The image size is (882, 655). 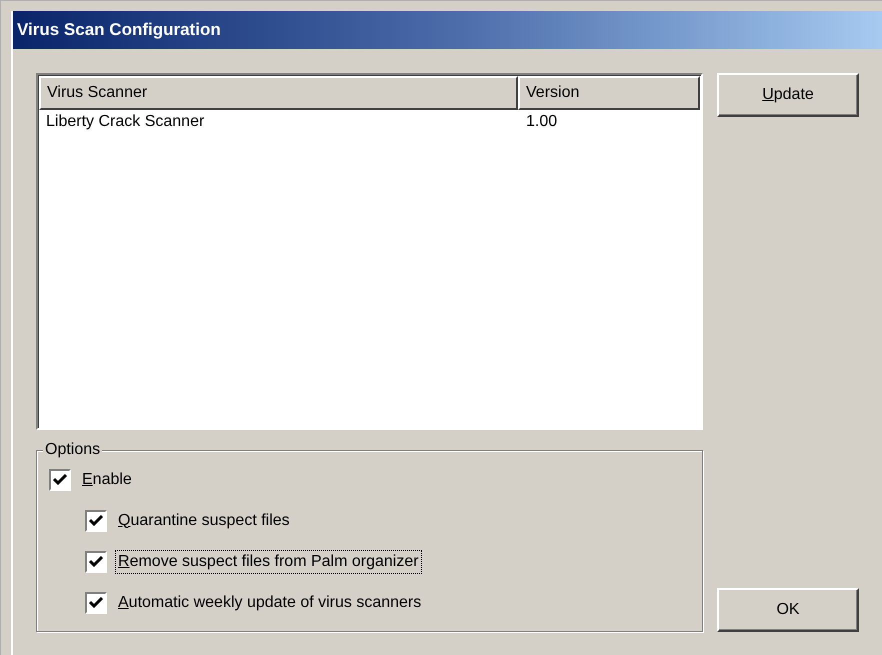 What do you see at coordinates (609, 93) in the screenshot?
I see `column-header: Version` at bounding box center [609, 93].